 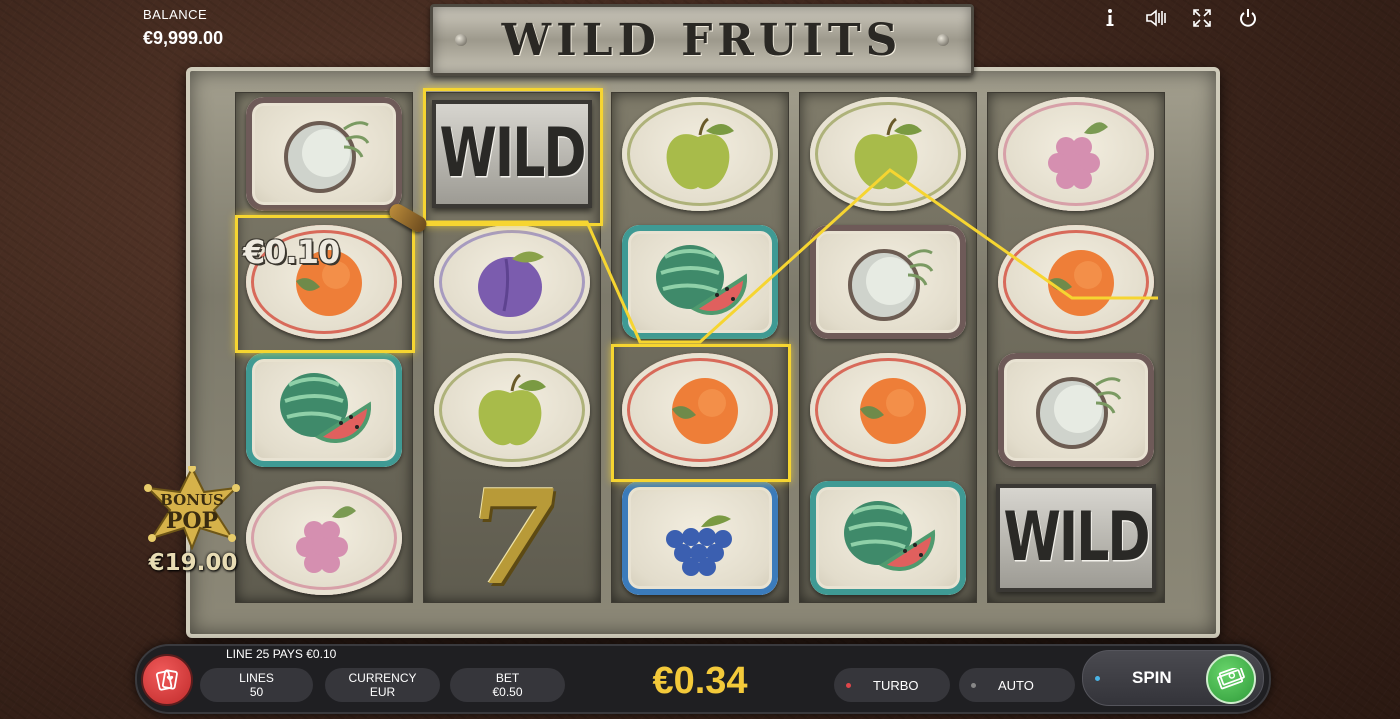 I want to click on auto-label: AUTO, so click(x=1016, y=685).